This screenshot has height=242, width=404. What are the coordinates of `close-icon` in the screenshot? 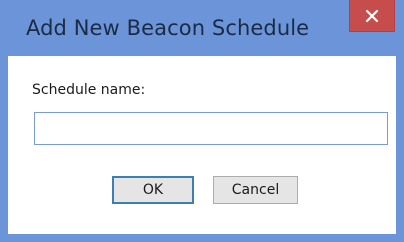 It's located at (372, 15).